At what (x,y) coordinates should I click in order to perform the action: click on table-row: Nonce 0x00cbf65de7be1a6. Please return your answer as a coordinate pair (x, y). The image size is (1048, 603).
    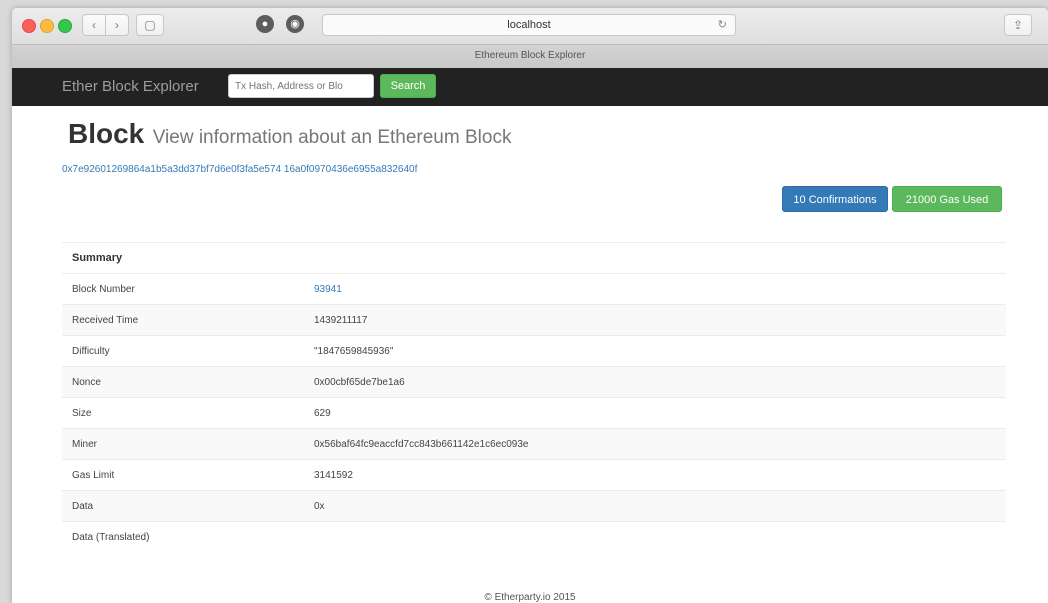
    Looking at the image, I should click on (534, 382).